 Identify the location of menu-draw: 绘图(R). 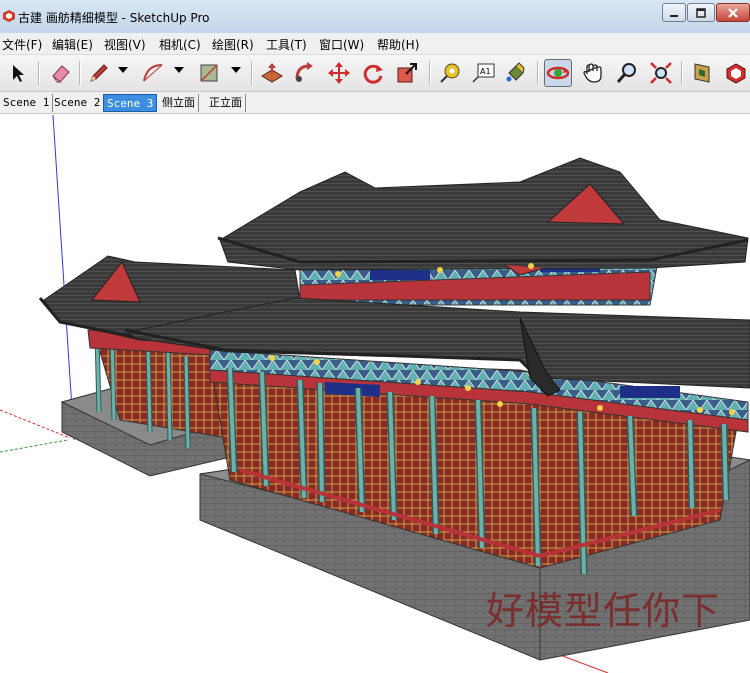
(233, 44).